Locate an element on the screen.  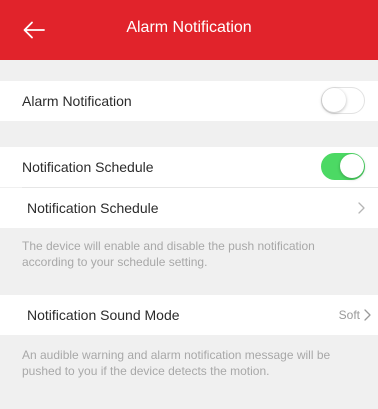
page-title: Alarm Notification is located at coordinates (189, 27).